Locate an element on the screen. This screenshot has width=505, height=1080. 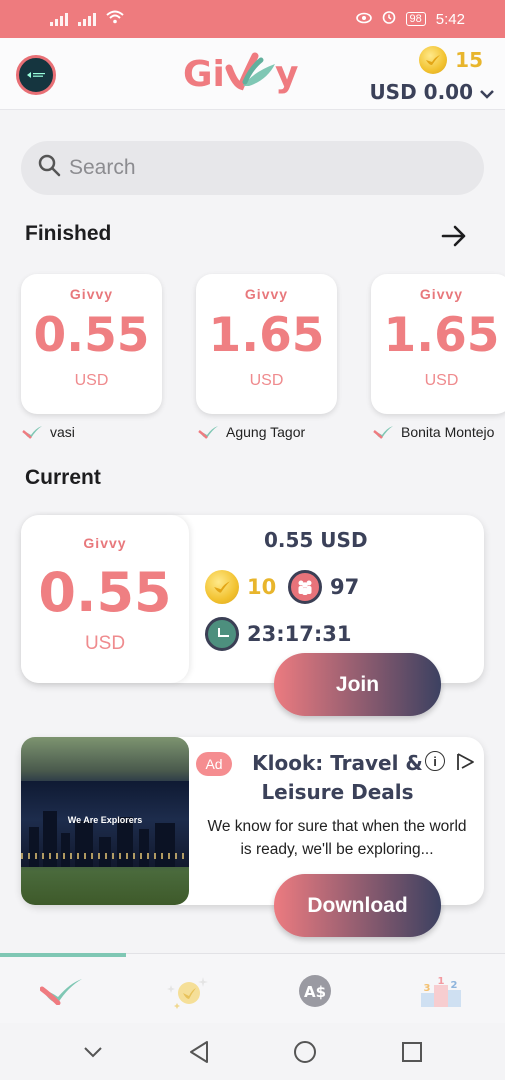
svg-text: y is located at coordinates (286, 74).